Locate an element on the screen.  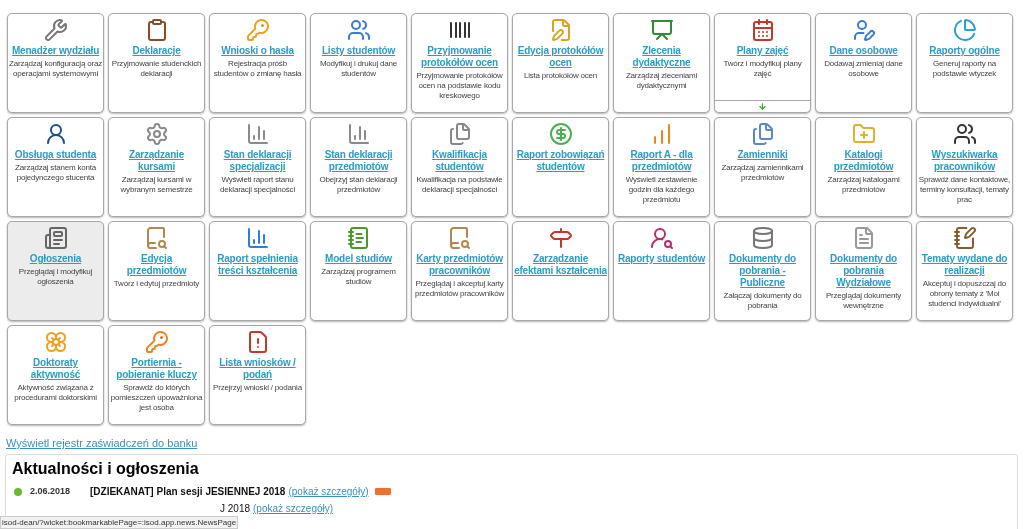
user-pen-icon is located at coordinates (863, 30).